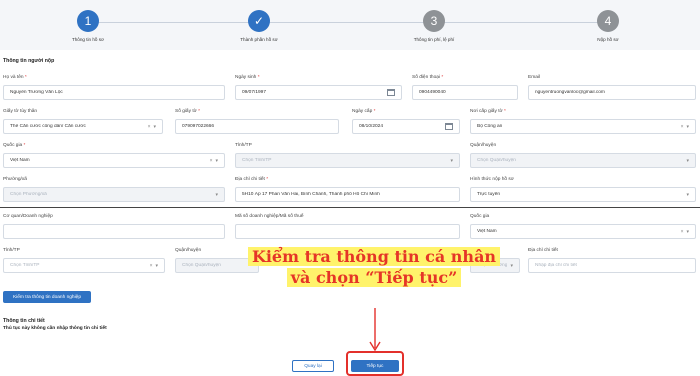 The height and width of the screenshot is (376, 700). I want to click on back-button: Quay lại, so click(313, 366).